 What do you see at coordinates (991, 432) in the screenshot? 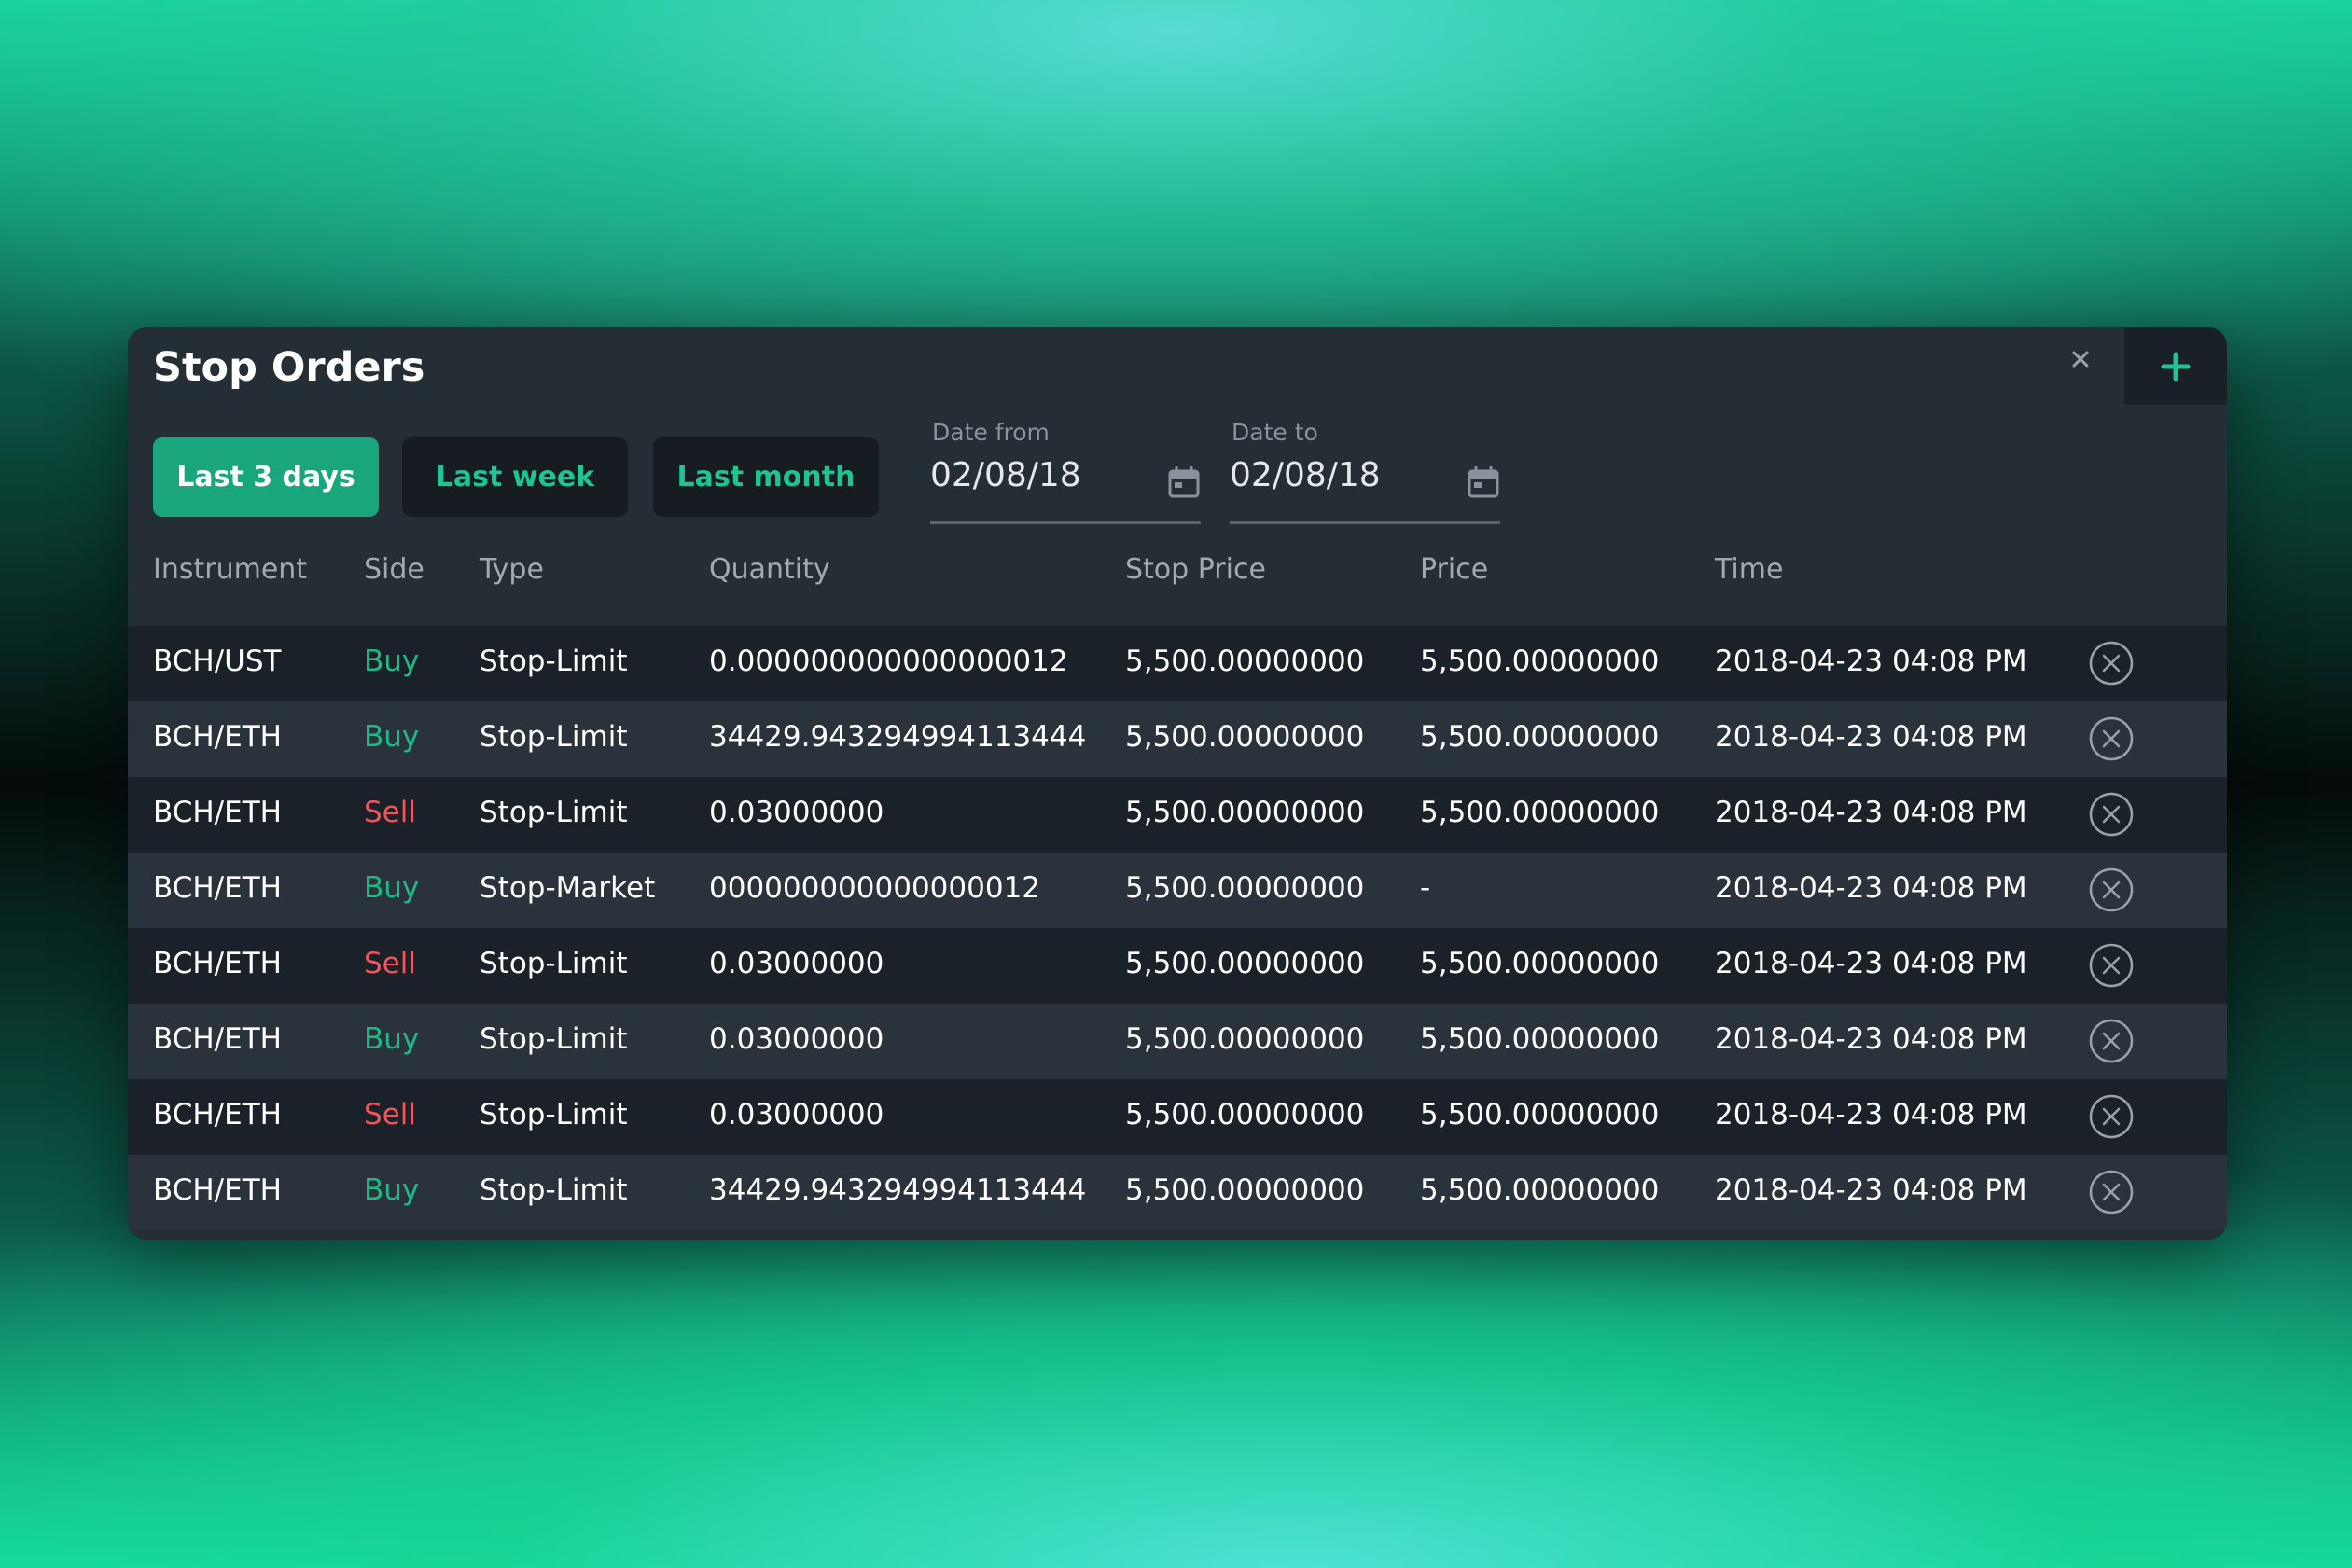
I see `date-from-label: Date from` at bounding box center [991, 432].